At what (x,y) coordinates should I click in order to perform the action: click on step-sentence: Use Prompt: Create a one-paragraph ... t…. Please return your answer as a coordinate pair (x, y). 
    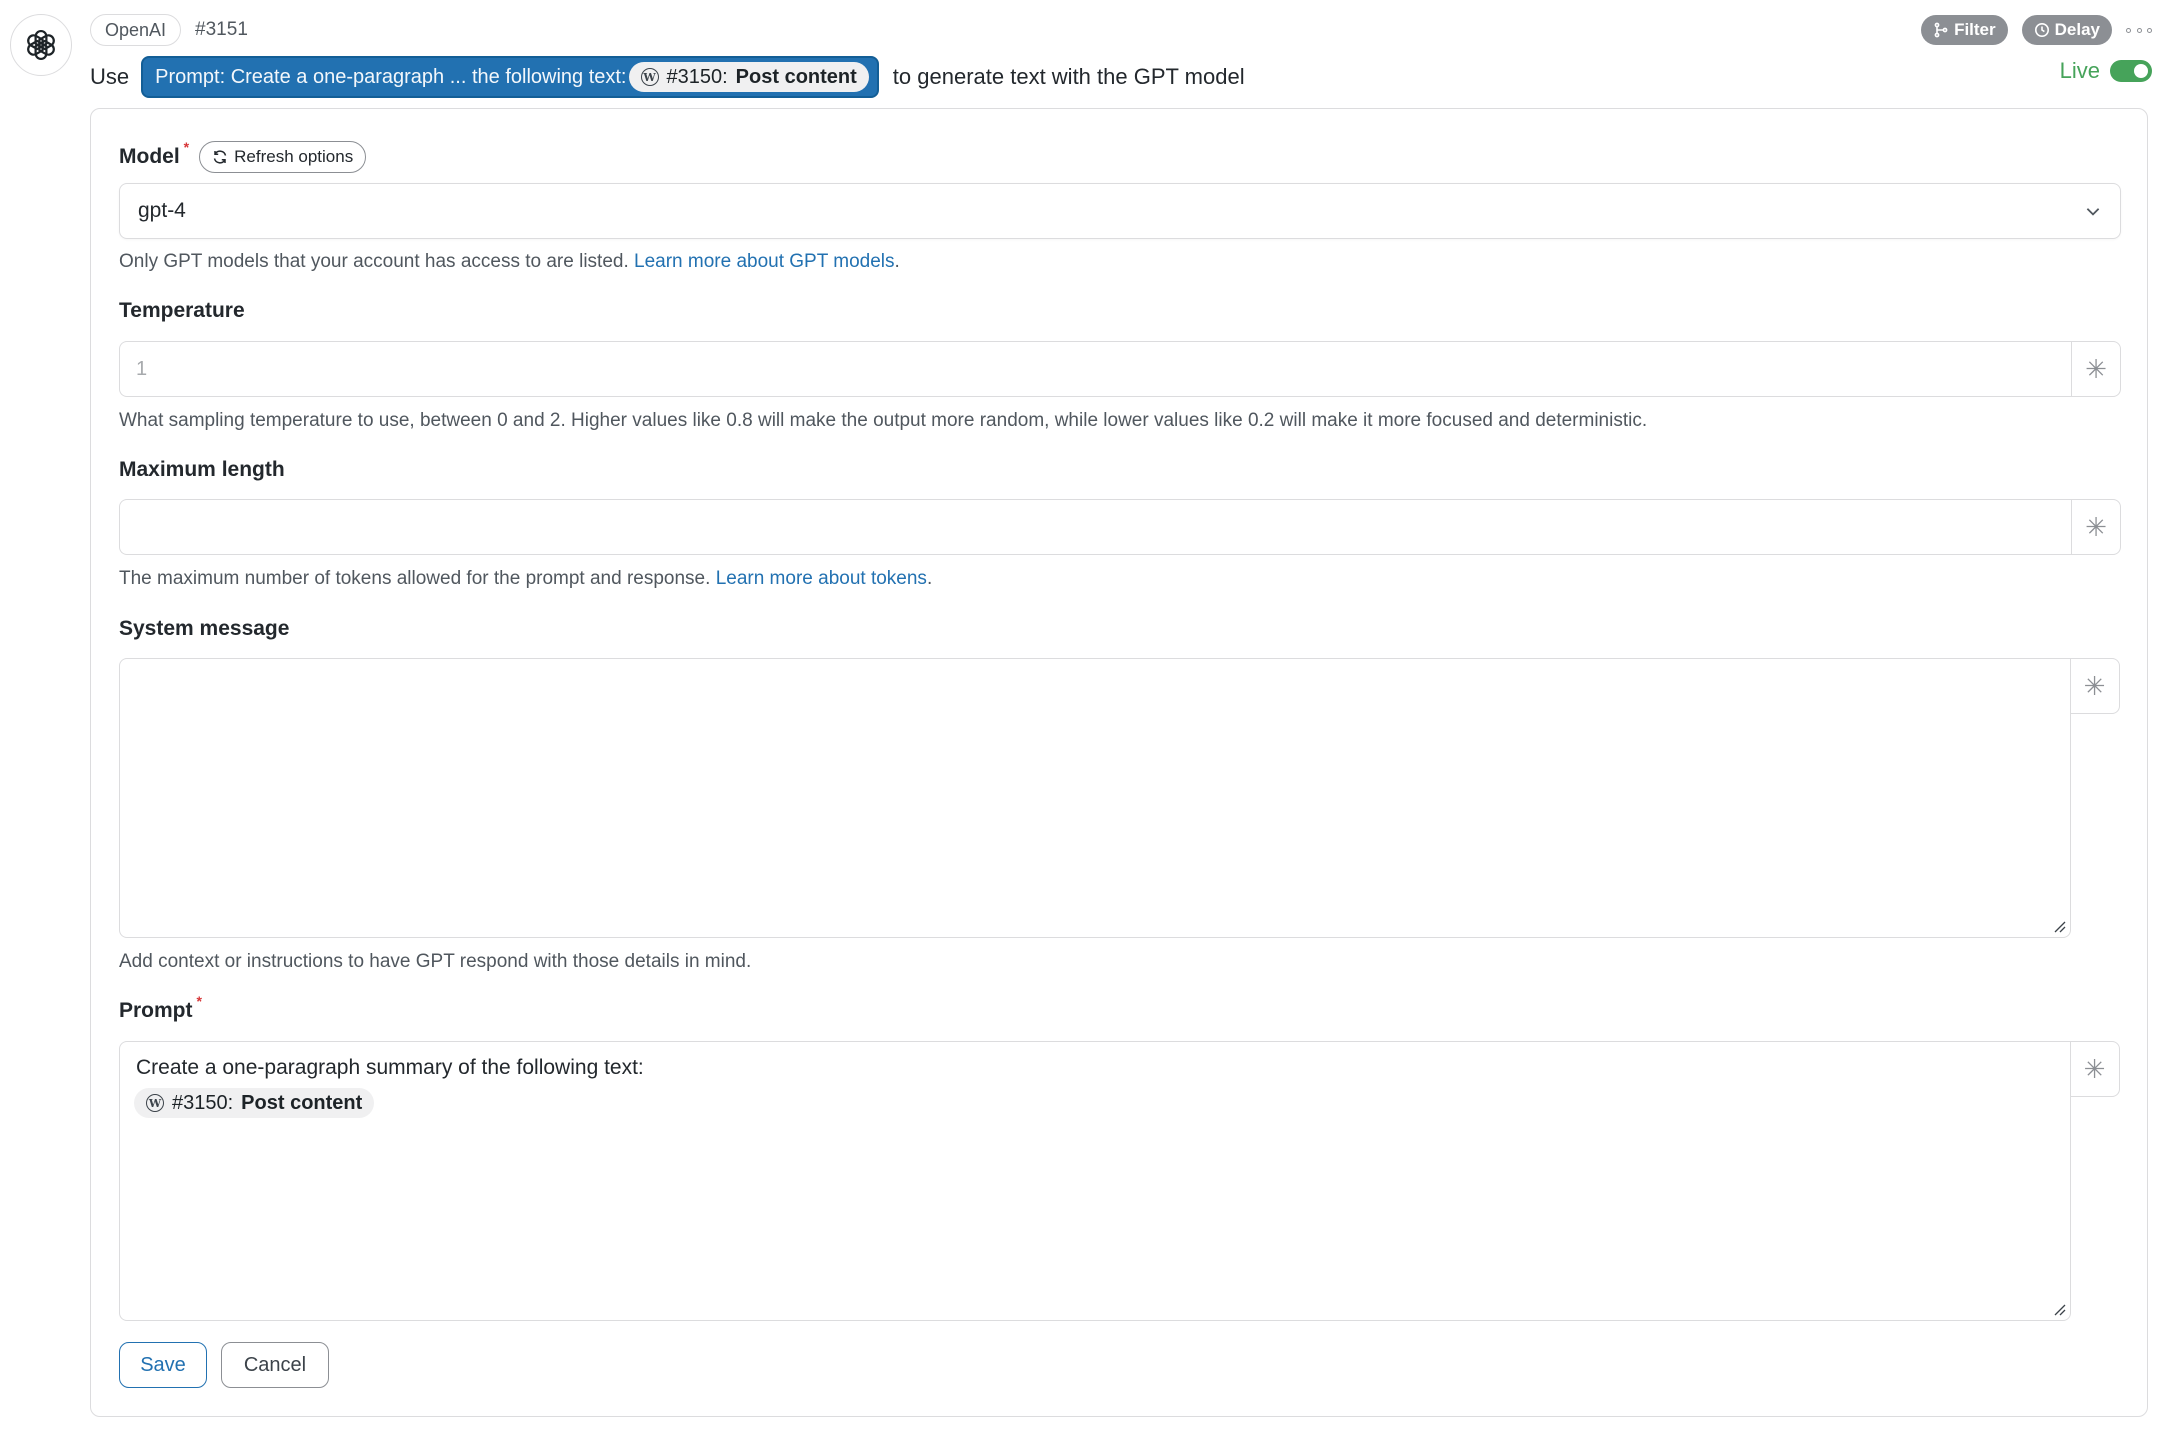
    Looking at the image, I should click on (667, 77).